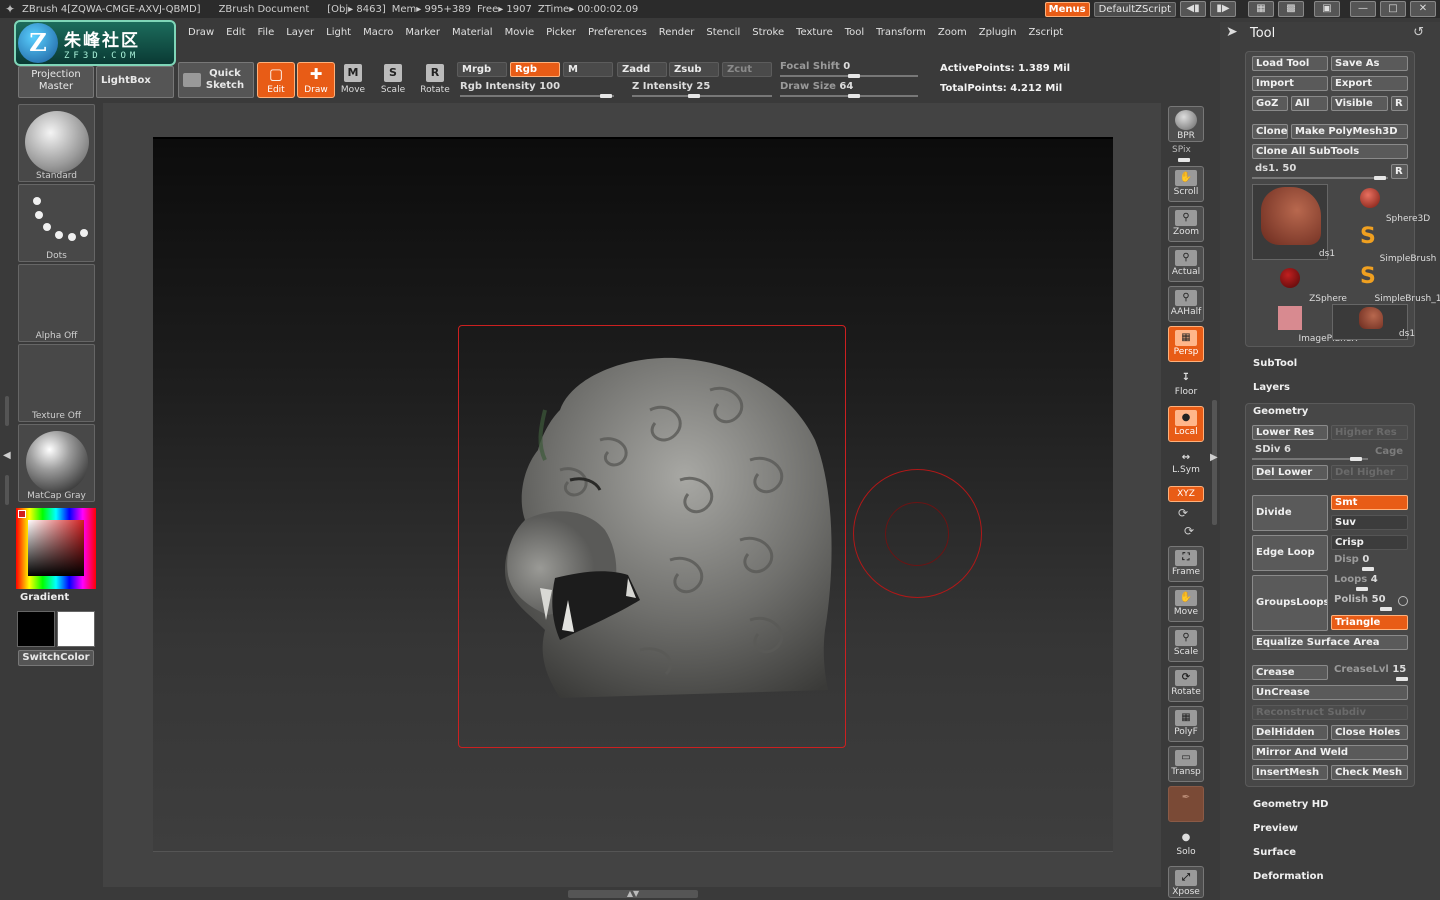 This screenshot has height=900, width=1440. Describe the element at coordinates (1186, 724) in the screenshot. I see `polyf-button: ▦ PolyF` at that location.